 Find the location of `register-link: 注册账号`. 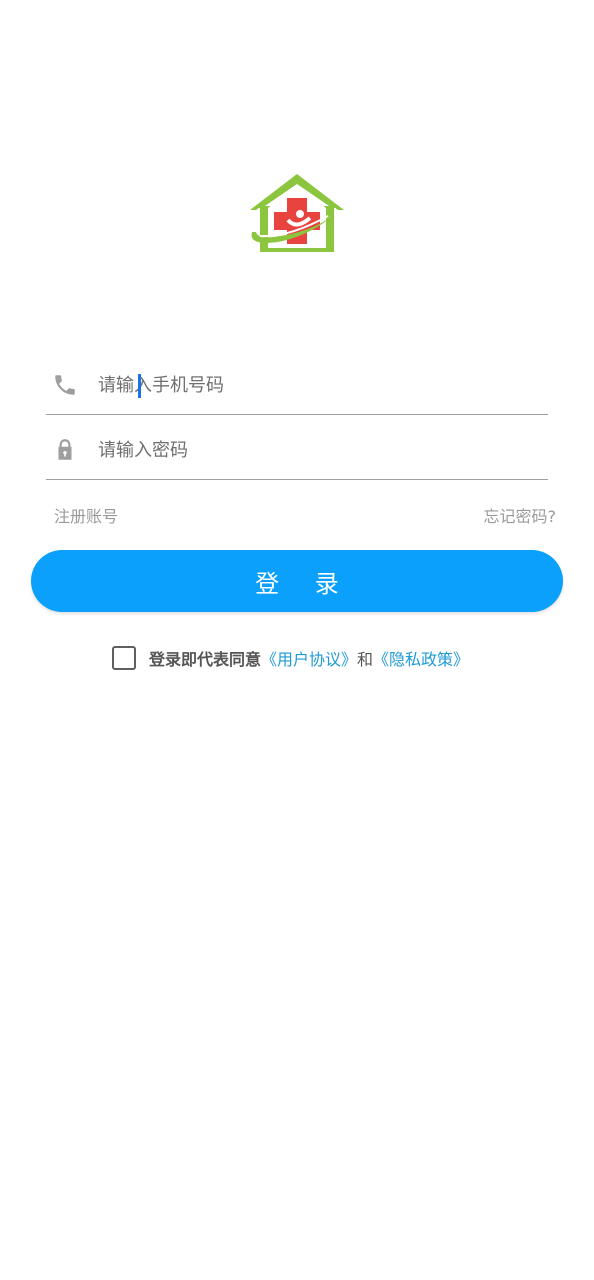

register-link: 注册账号 is located at coordinates (86, 517).